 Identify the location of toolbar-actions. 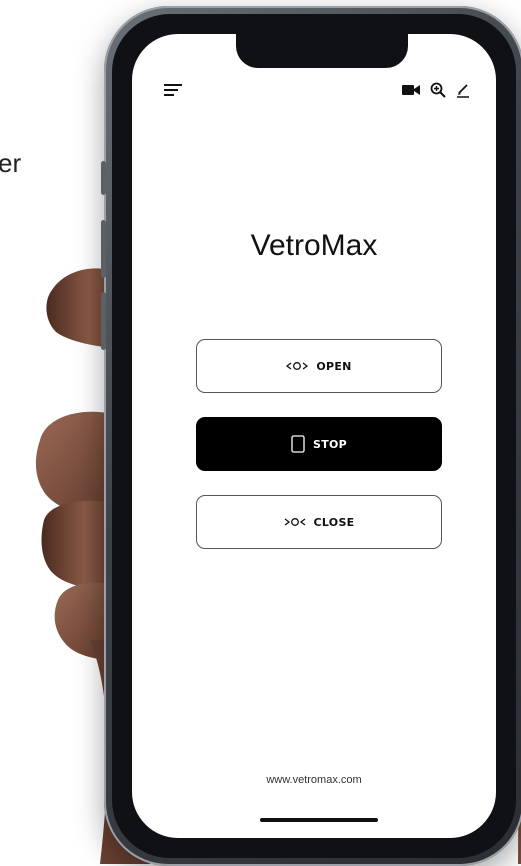
(436, 90).